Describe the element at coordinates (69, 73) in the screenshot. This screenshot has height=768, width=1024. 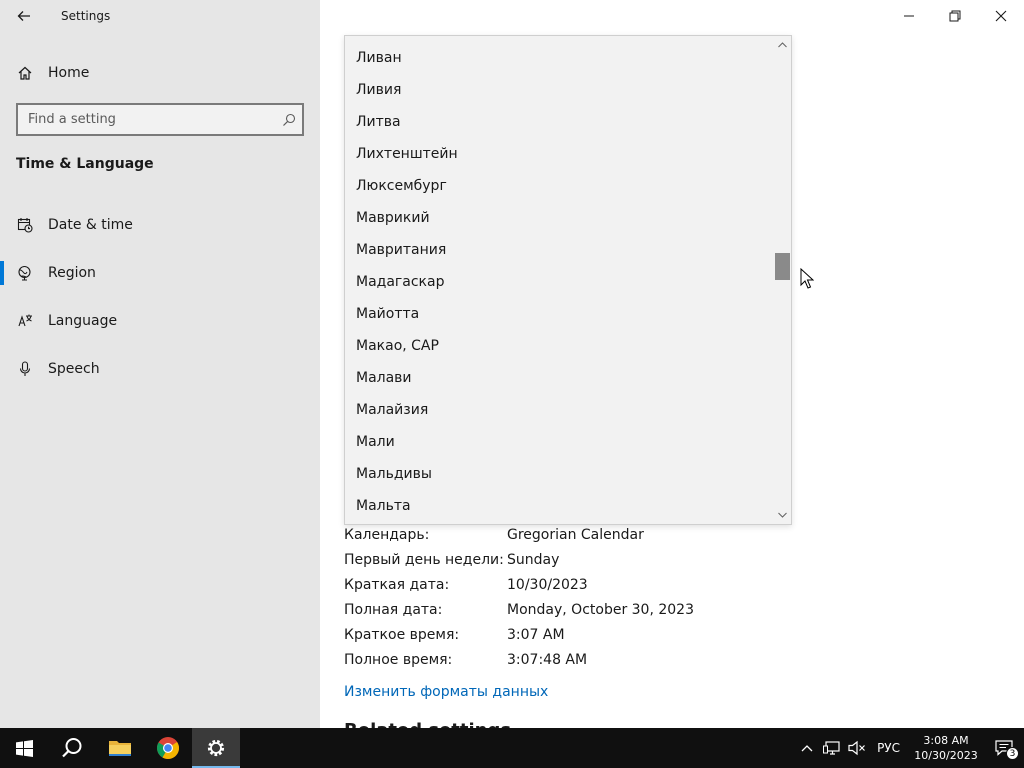
I see `home-label: Home` at that location.